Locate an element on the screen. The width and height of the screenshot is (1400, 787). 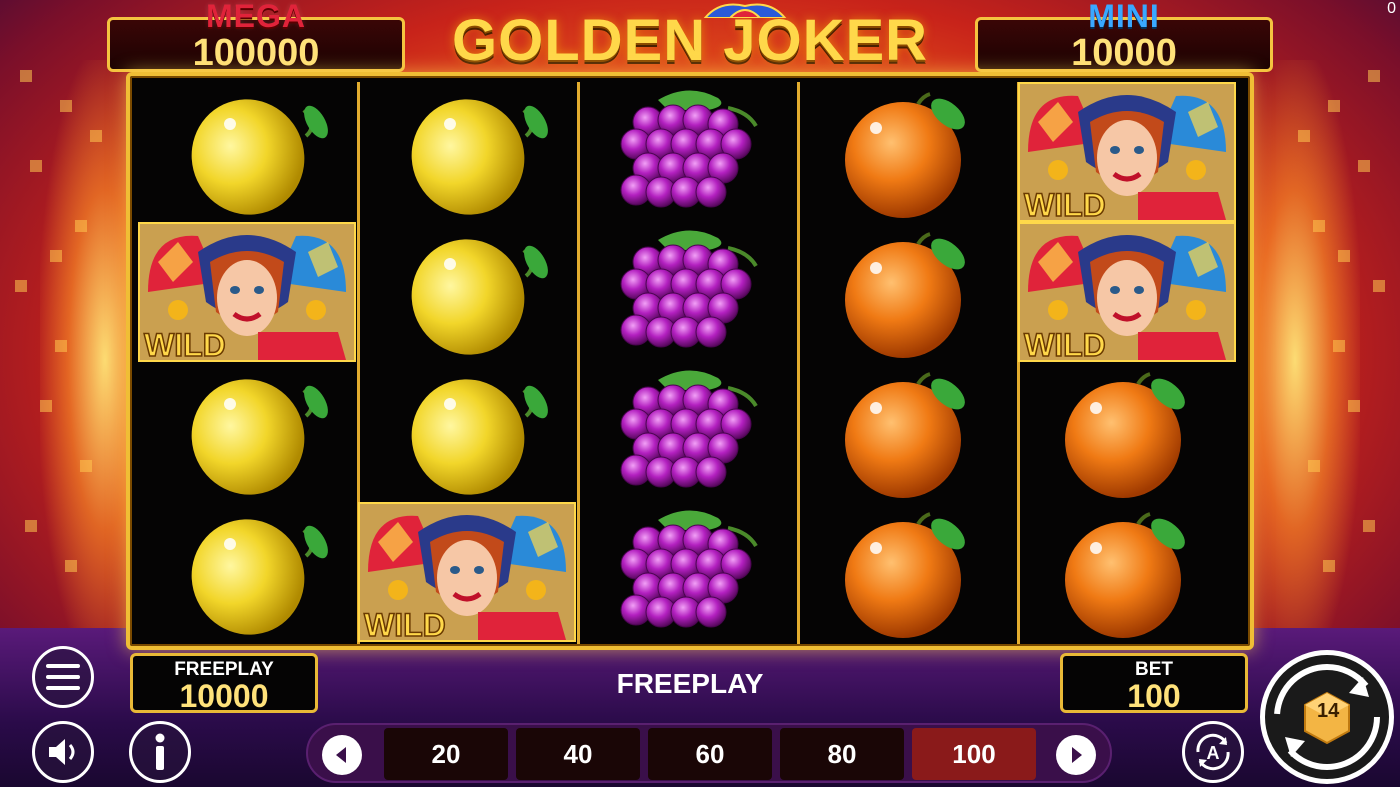
freeplay-balance: FREEPLAY 10000 is located at coordinates (224, 683).